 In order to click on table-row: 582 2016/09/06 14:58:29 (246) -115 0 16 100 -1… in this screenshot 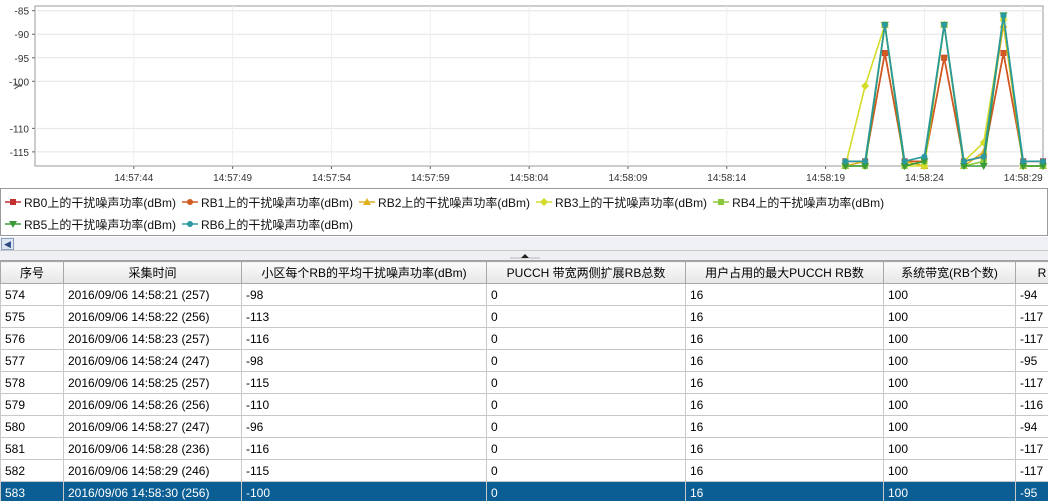, I will do `click(524, 470)`.